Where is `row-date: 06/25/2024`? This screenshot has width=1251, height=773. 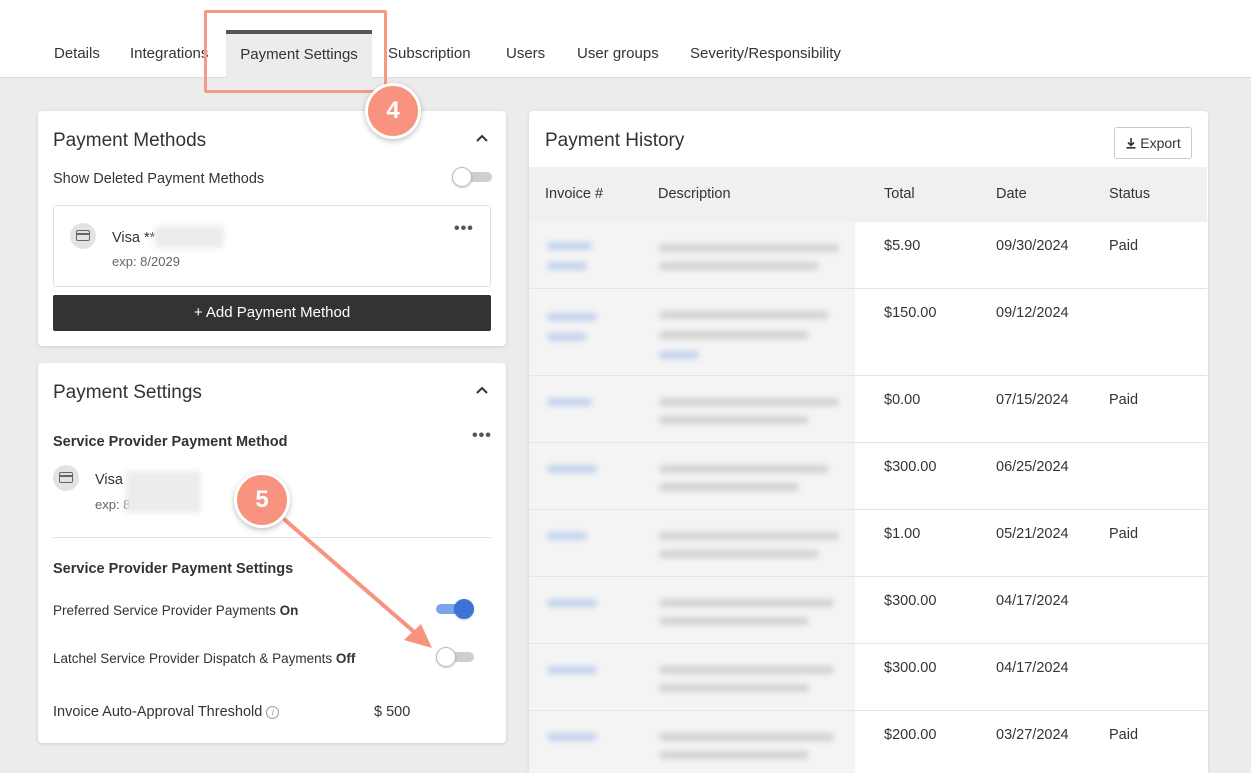 row-date: 06/25/2024 is located at coordinates (1032, 467).